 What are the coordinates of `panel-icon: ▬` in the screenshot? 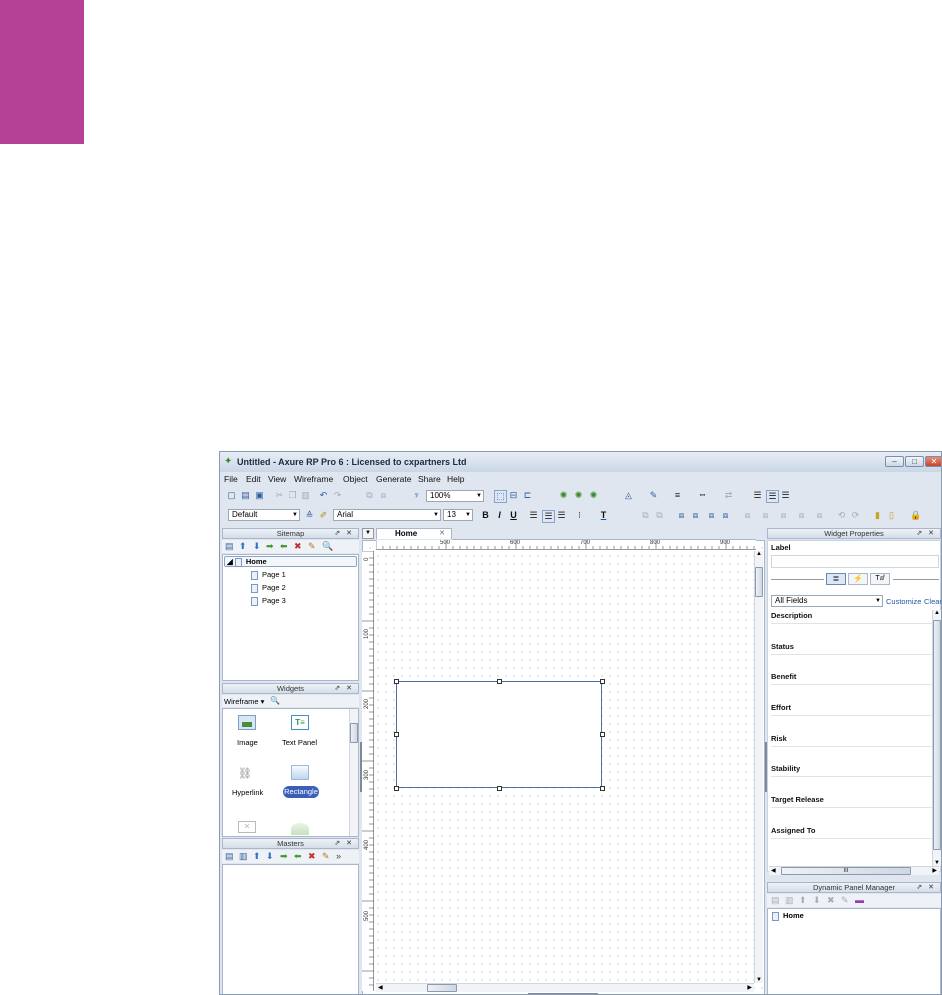 It's located at (859, 900).